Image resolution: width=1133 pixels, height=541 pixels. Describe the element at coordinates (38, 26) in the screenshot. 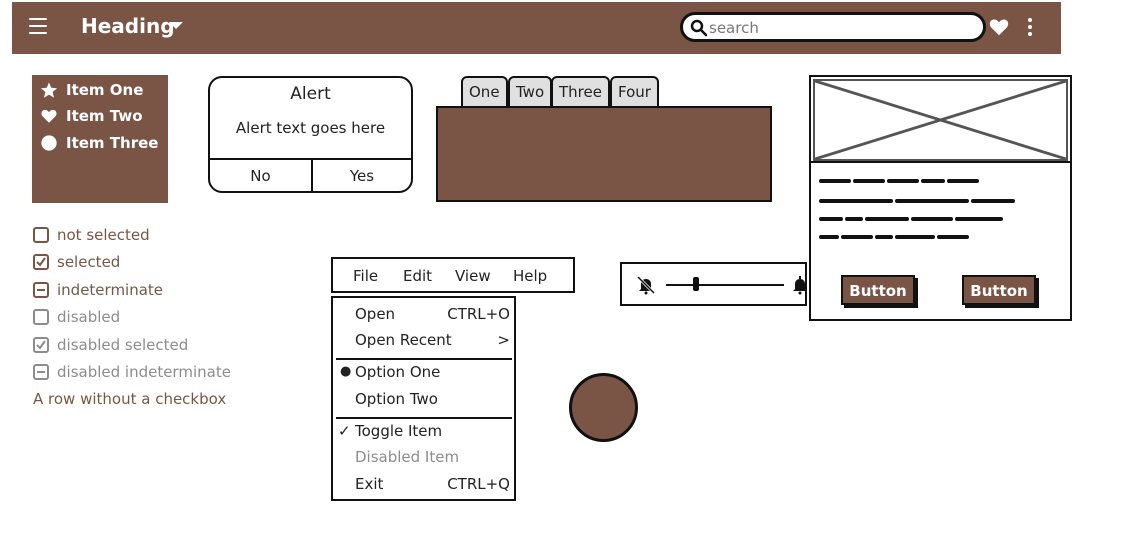

I see `hamburger-menu-icon` at that location.